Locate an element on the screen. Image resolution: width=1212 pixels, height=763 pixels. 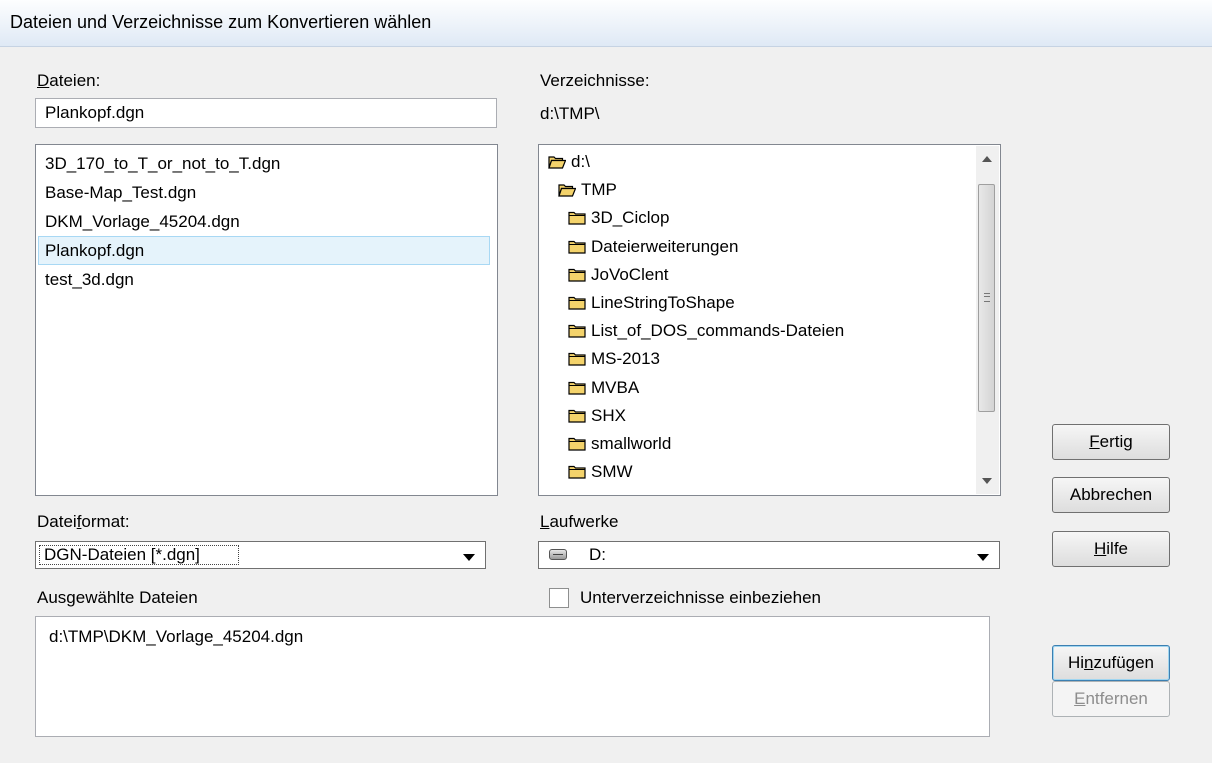
drives-label: Laufwerke is located at coordinates (579, 521).